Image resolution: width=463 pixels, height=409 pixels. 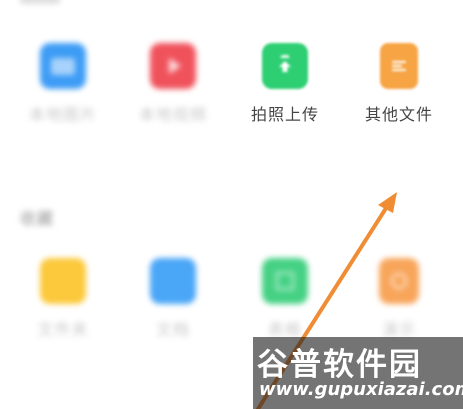 What do you see at coordinates (361, 389) in the screenshot?
I see `watermark-url: www.gupuxiazai.com` at bounding box center [361, 389].